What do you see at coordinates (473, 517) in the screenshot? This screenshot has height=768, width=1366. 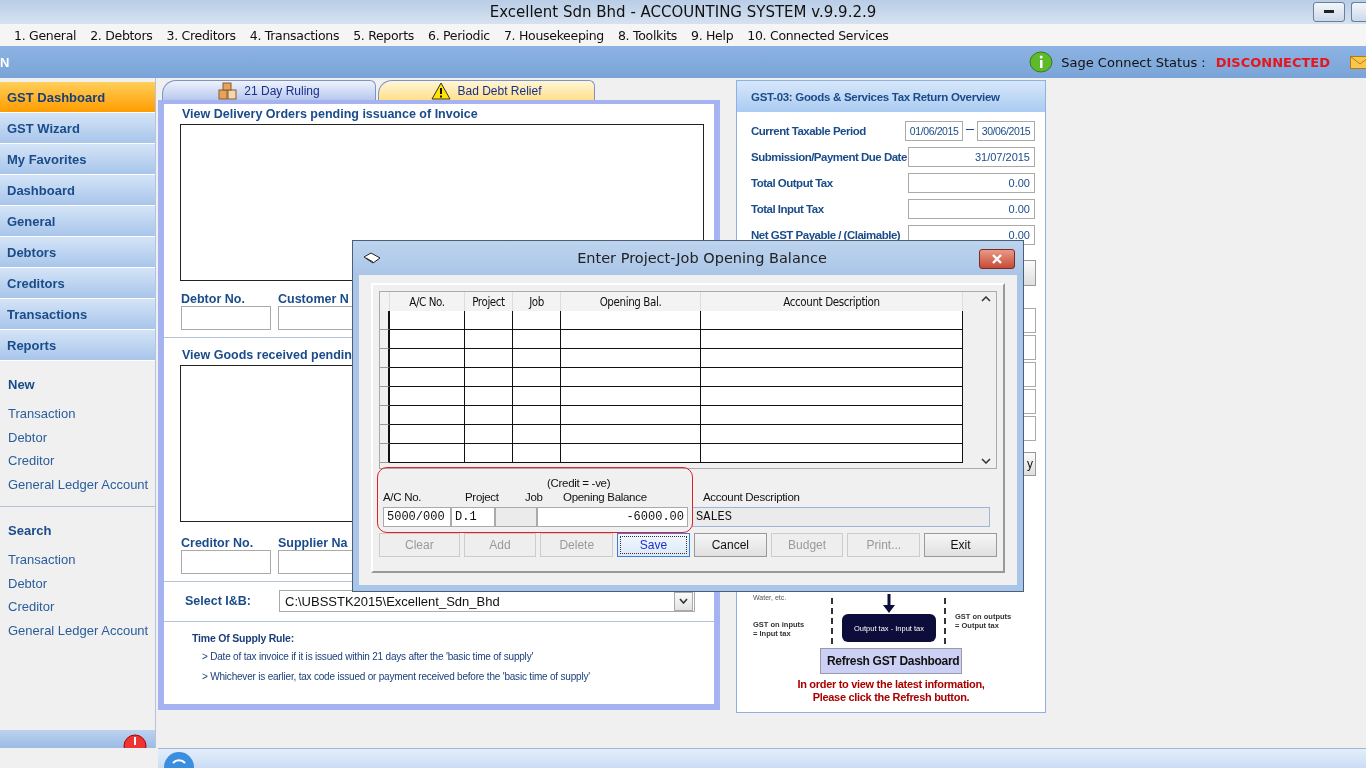 I see `input-field: D.1` at bounding box center [473, 517].